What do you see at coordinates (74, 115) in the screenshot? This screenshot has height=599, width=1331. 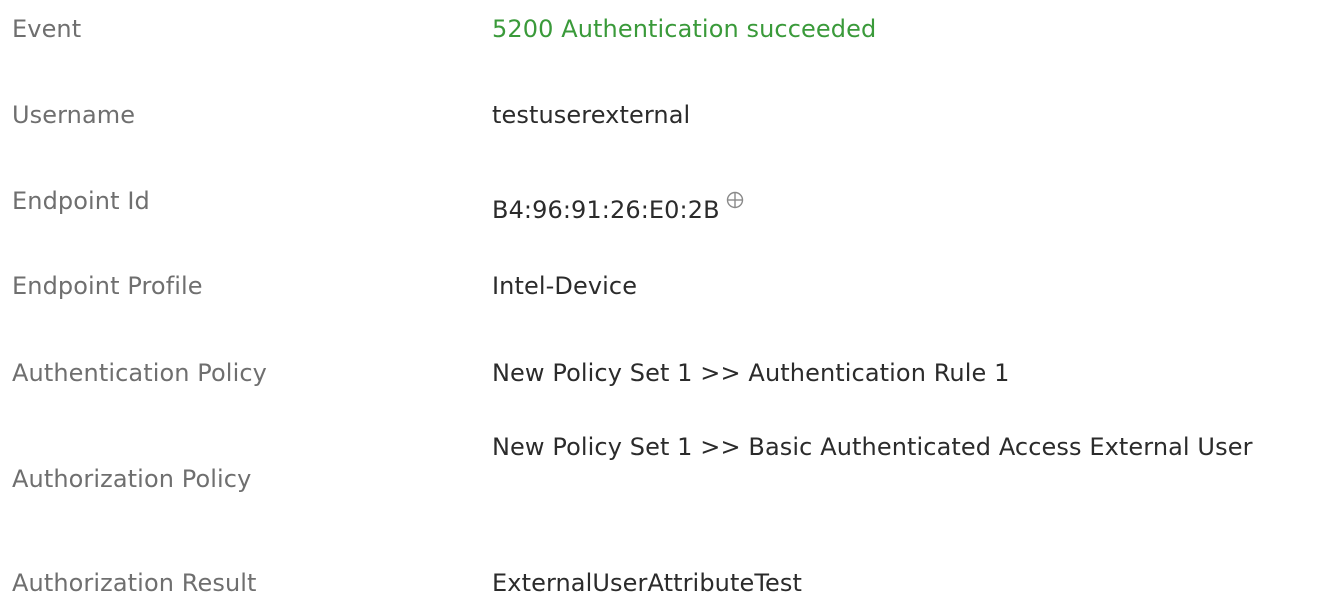 I see `username-label: Username` at bounding box center [74, 115].